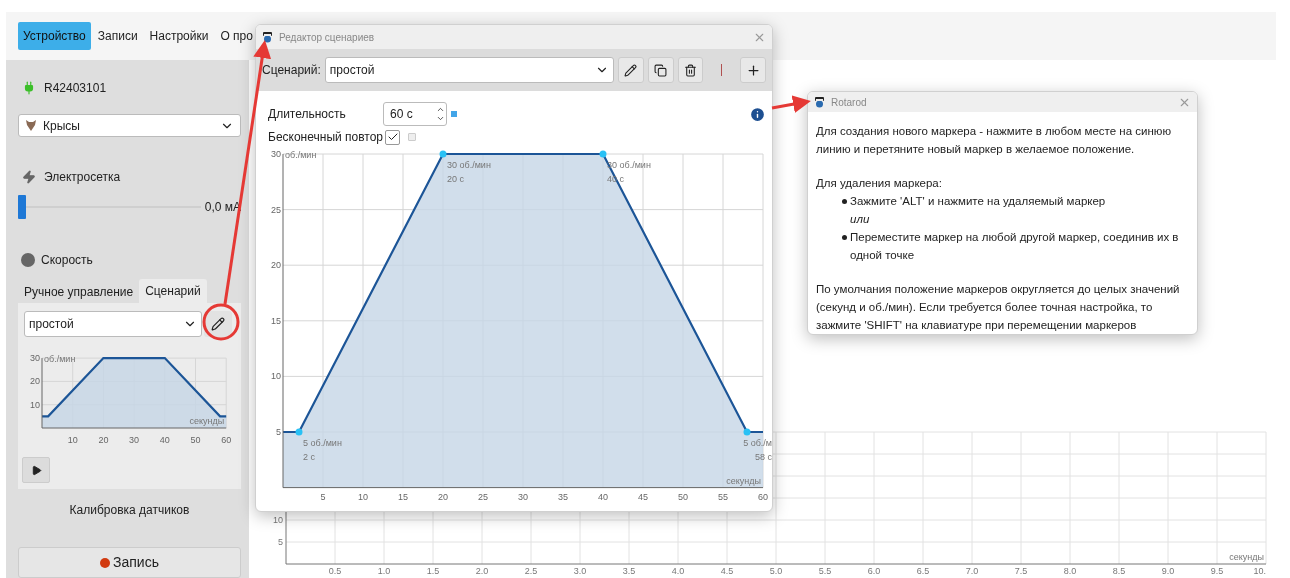 This screenshot has height=578, width=1290. Describe the element at coordinates (757, 443) in the screenshot. I see `marker-speed-label: 5 об./м` at that location.